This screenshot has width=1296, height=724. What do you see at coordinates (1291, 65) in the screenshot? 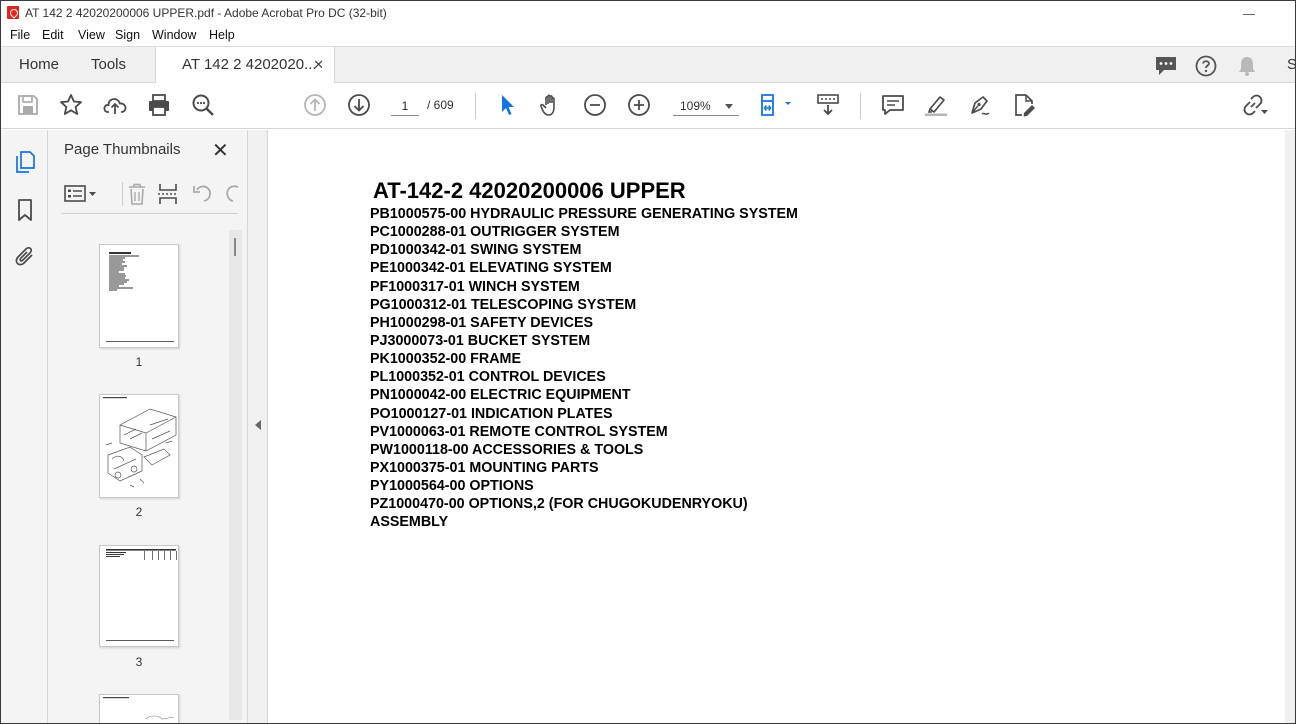
I see `tab-overflow-letter: S` at bounding box center [1291, 65].